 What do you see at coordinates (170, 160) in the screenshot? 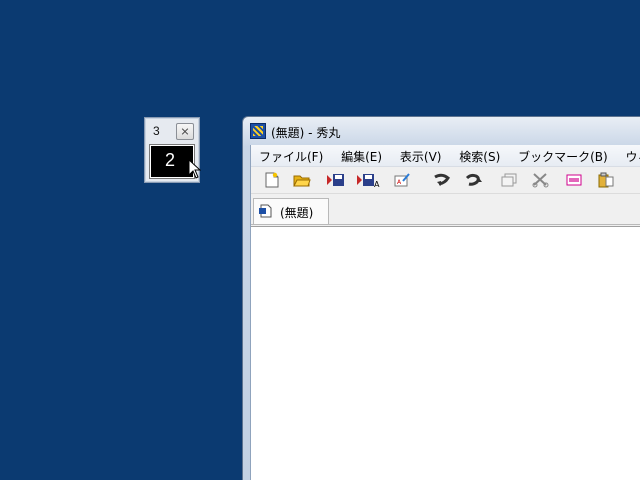
I see `mini-display-number: 2` at bounding box center [170, 160].